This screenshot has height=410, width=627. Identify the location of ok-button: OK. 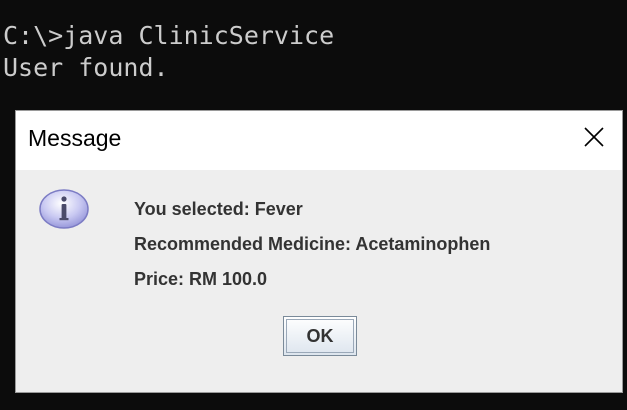
(320, 336).